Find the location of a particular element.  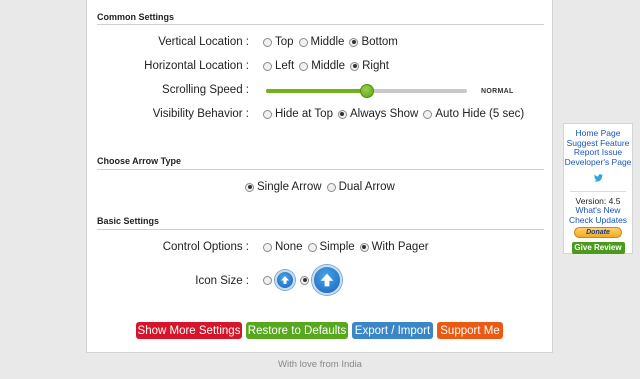

section-title-basic: Basic Settings is located at coordinates (128, 221).